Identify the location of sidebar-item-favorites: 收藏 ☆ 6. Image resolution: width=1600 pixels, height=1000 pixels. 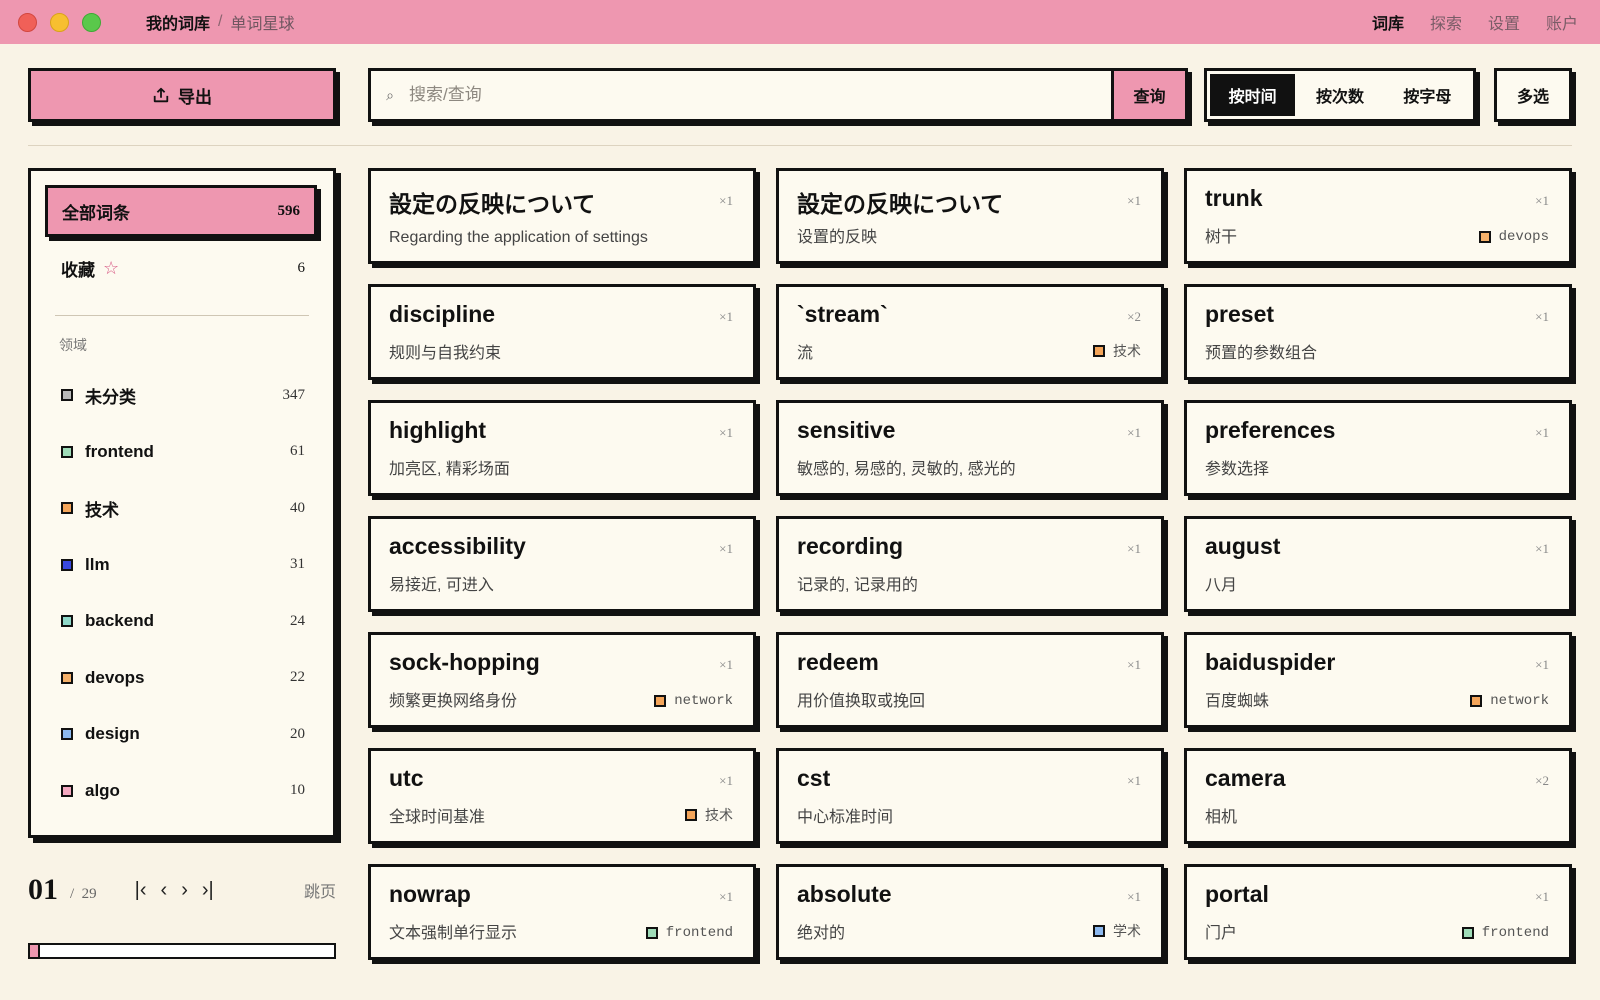
(183, 268).